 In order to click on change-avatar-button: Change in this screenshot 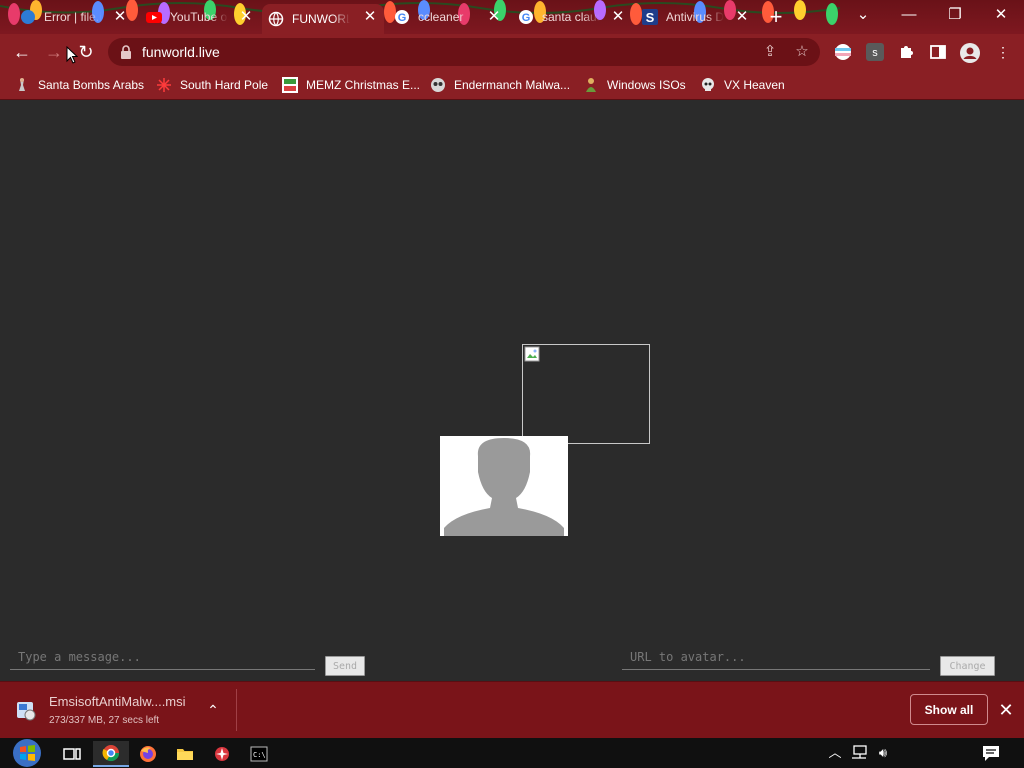, I will do `click(967, 666)`.